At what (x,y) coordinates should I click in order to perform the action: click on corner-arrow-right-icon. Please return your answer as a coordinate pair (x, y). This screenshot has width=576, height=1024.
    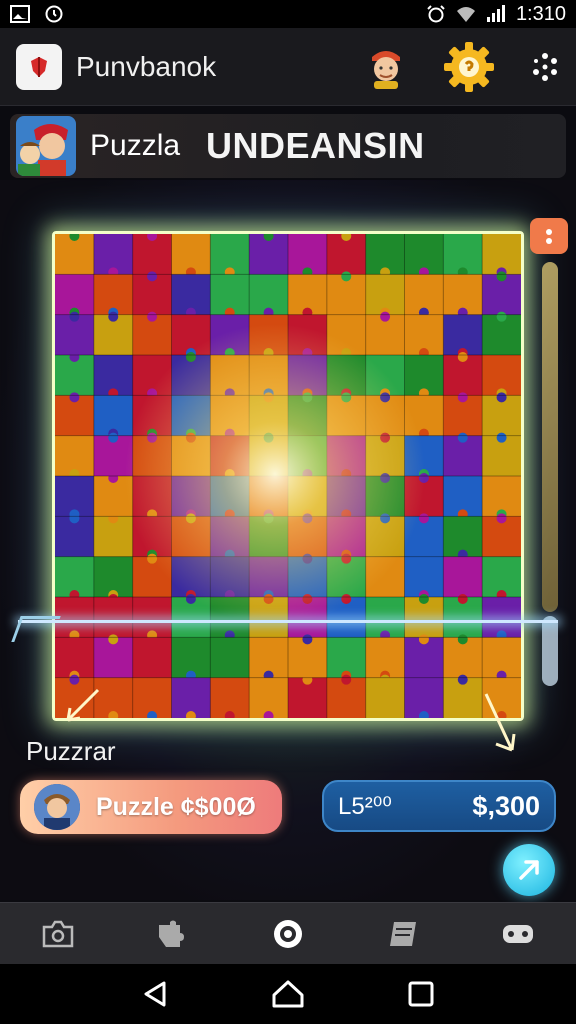
    Looking at the image, I should click on (500, 722).